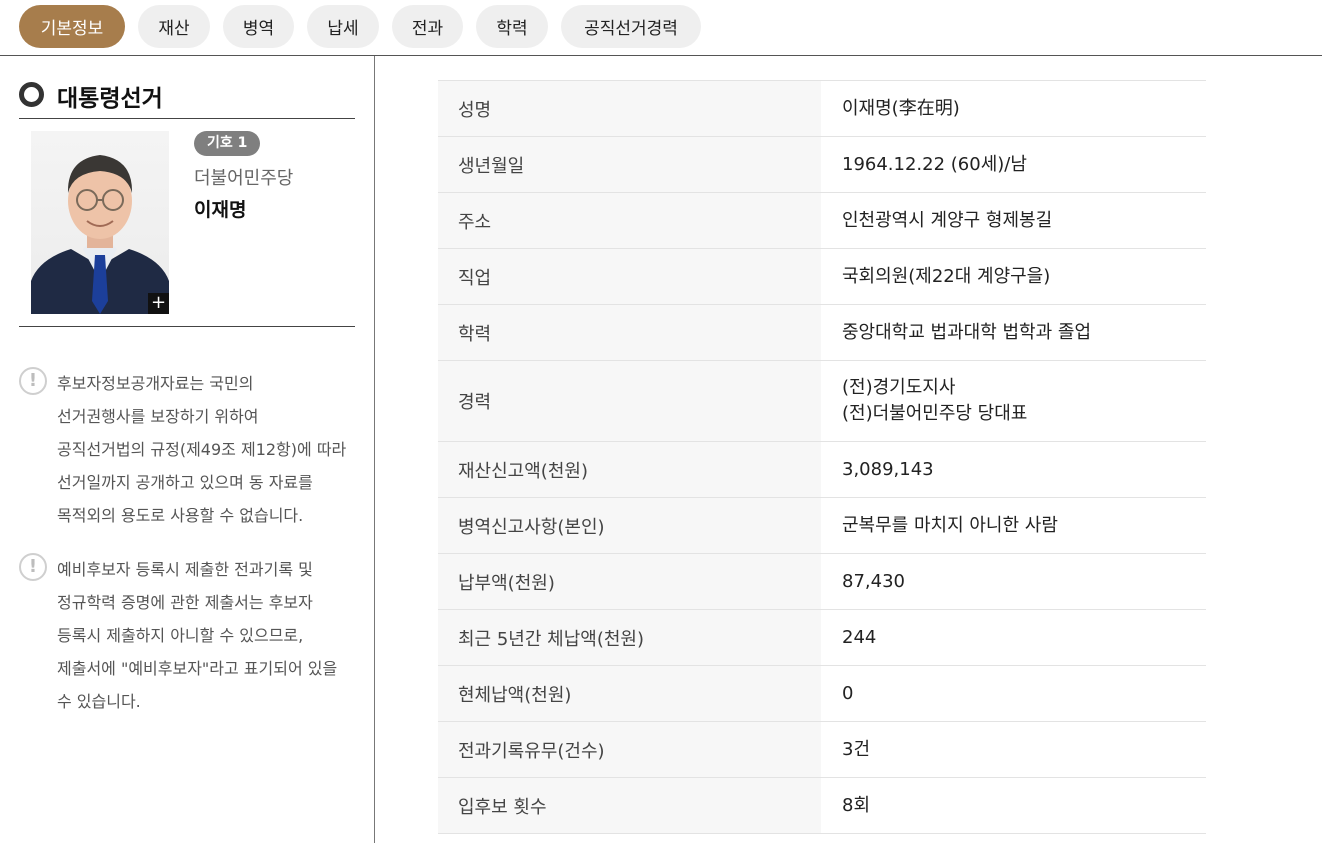 The image size is (1322, 843). I want to click on info-label: 재산신고액(천원), so click(629, 469).